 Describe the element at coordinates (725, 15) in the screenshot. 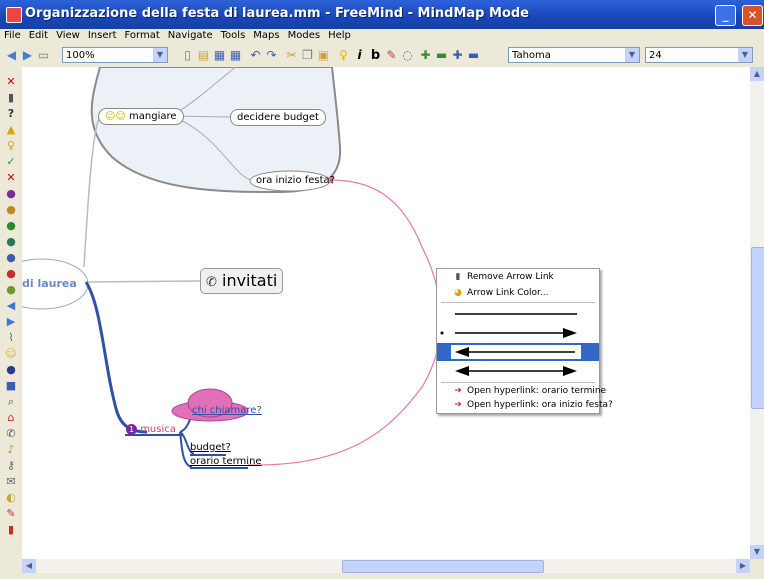

I see `minimize-button: _` at that location.